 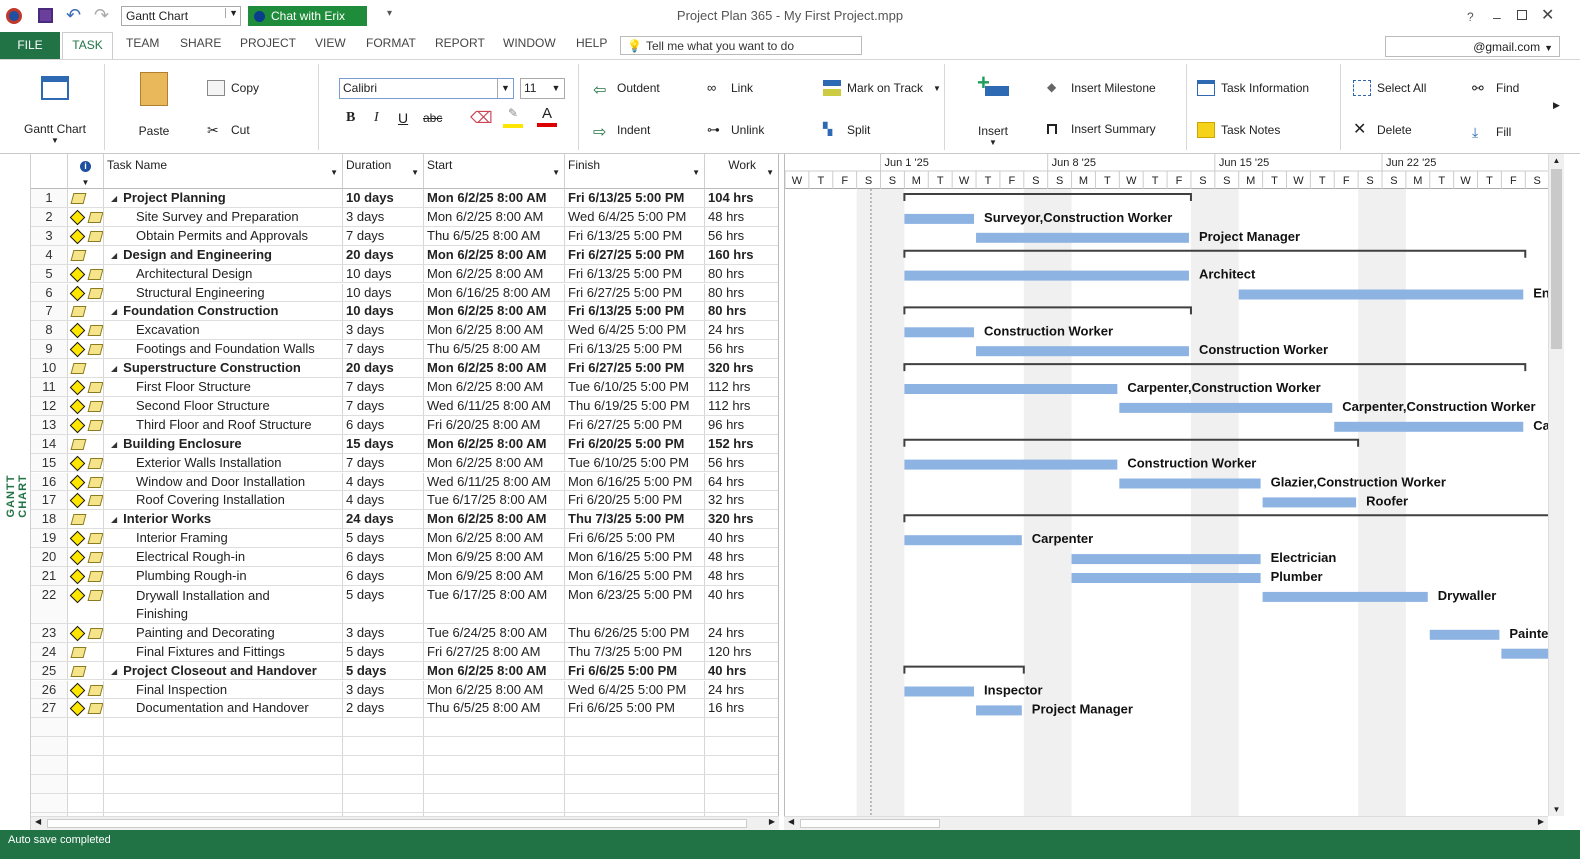 What do you see at coordinates (49, 708) in the screenshot?
I see `row-id: 27` at bounding box center [49, 708].